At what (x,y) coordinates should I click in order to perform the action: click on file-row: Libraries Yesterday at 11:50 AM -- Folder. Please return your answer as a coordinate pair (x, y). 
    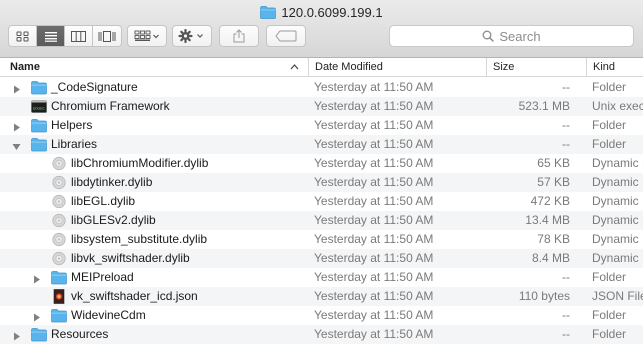
    Looking at the image, I should click on (321, 144).